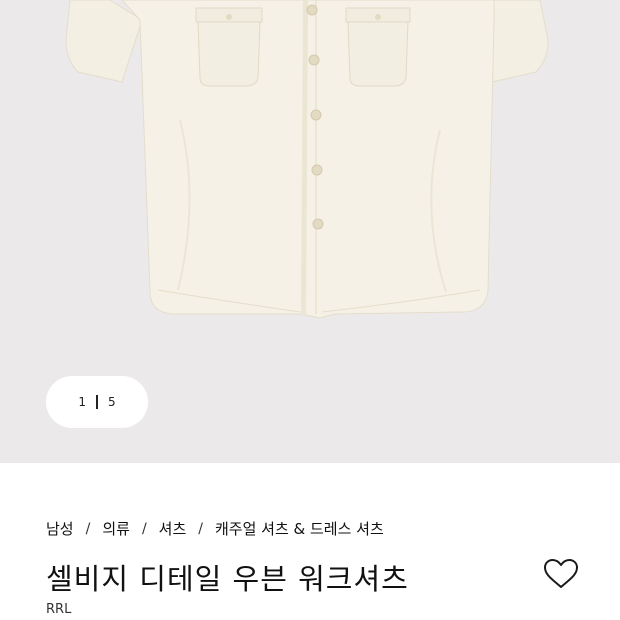 Image resolution: width=620 pixels, height=620 pixels. What do you see at coordinates (173, 528) in the screenshot?
I see `breadcrumb-item-shirts: 셔츠` at bounding box center [173, 528].